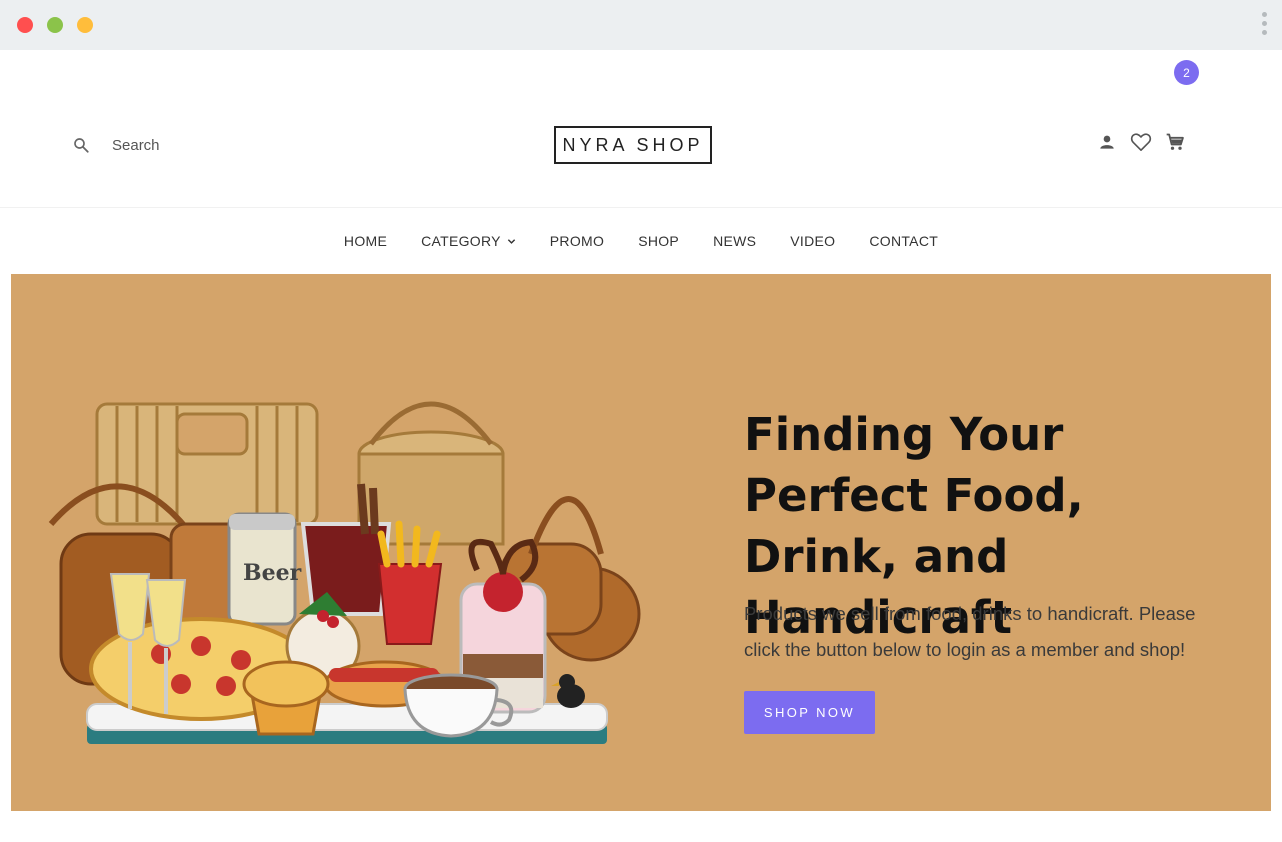 The height and width of the screenshot is (842, 1282). I want to click on nav-home: HOME, so click(365, 241).